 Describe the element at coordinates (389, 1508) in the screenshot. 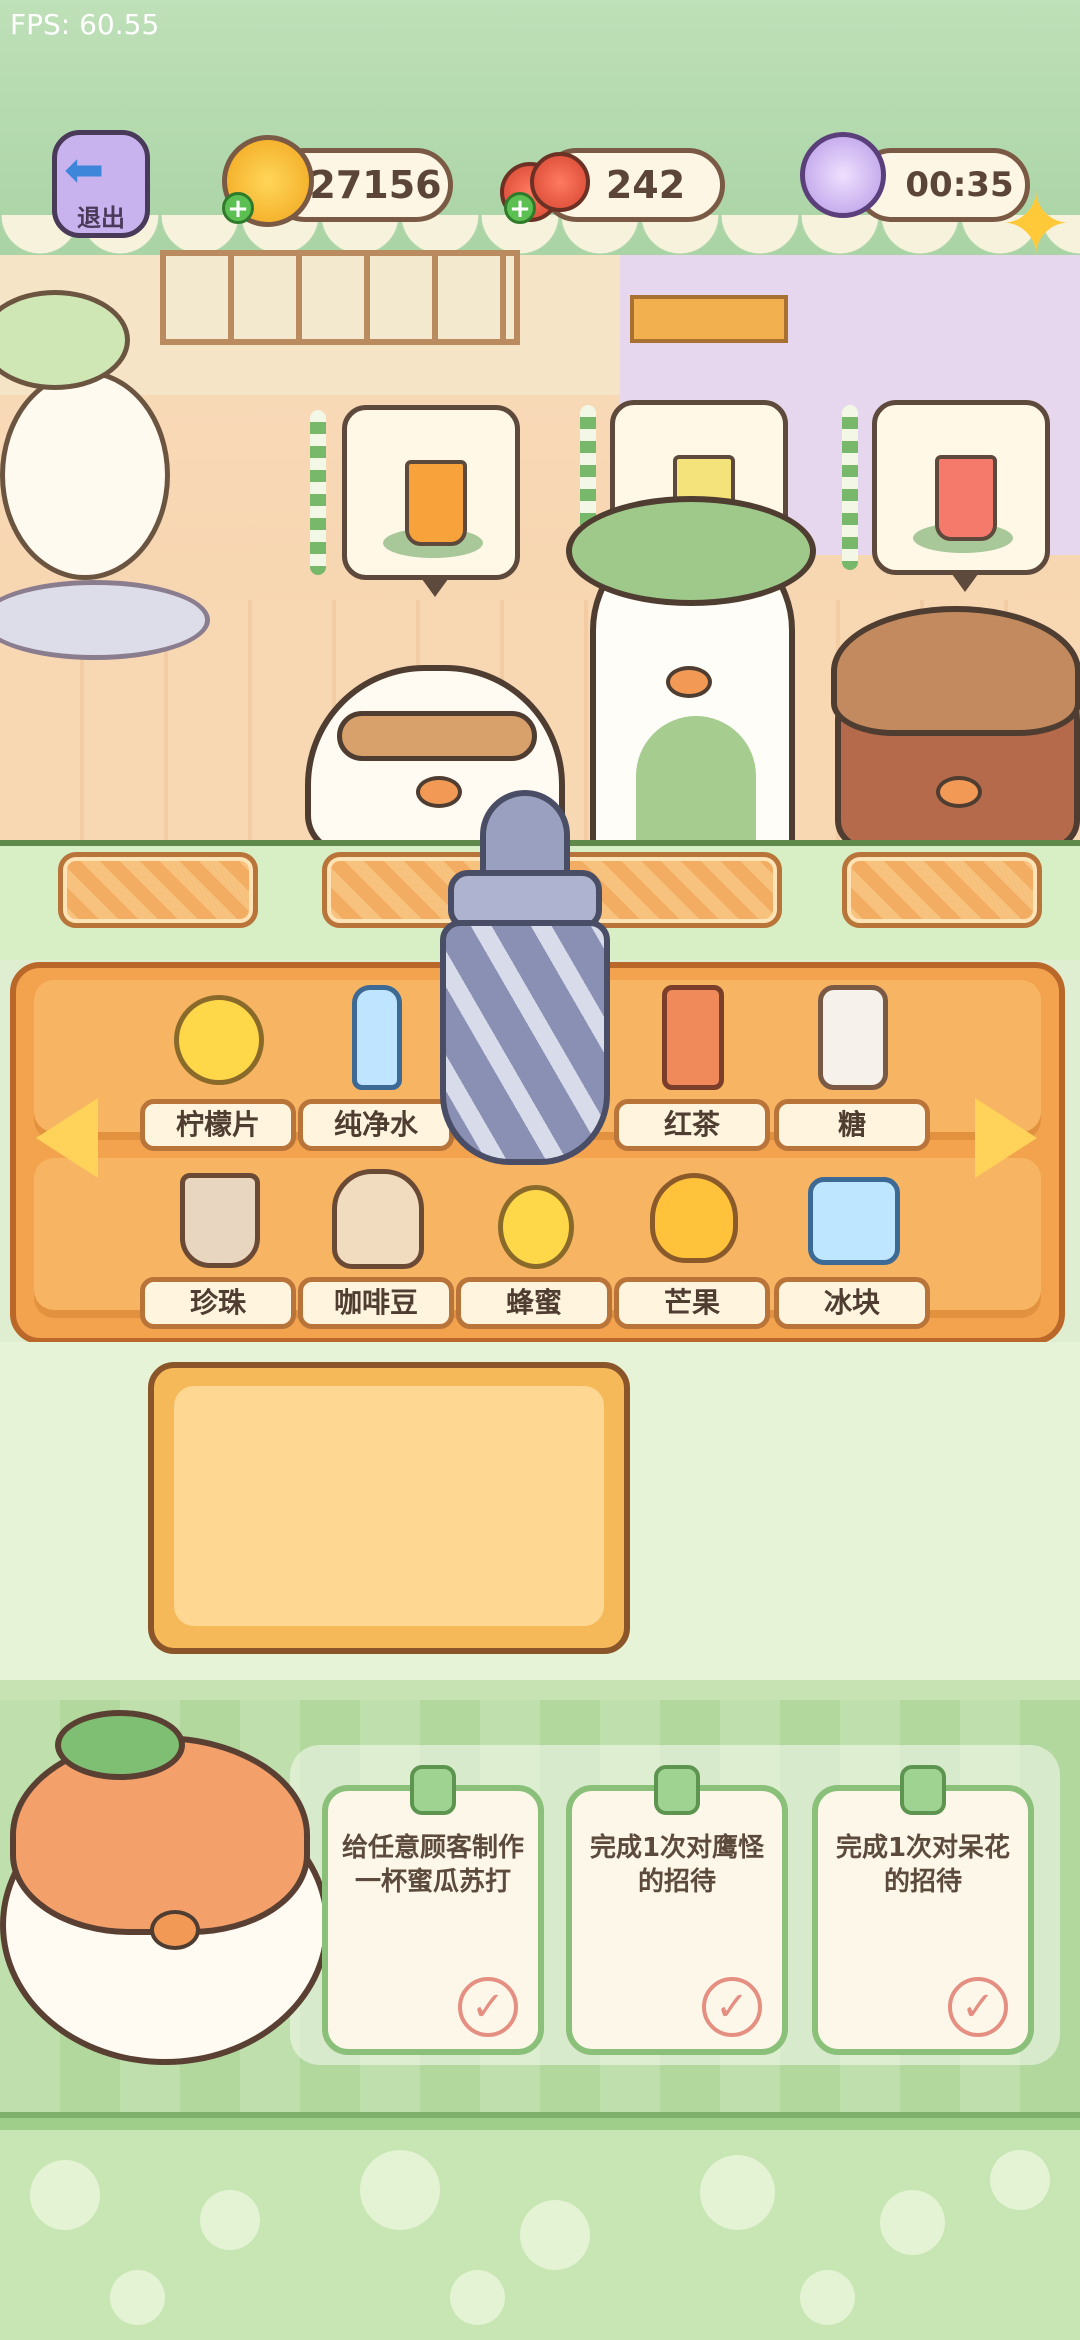

I see `prep-board` at that location.